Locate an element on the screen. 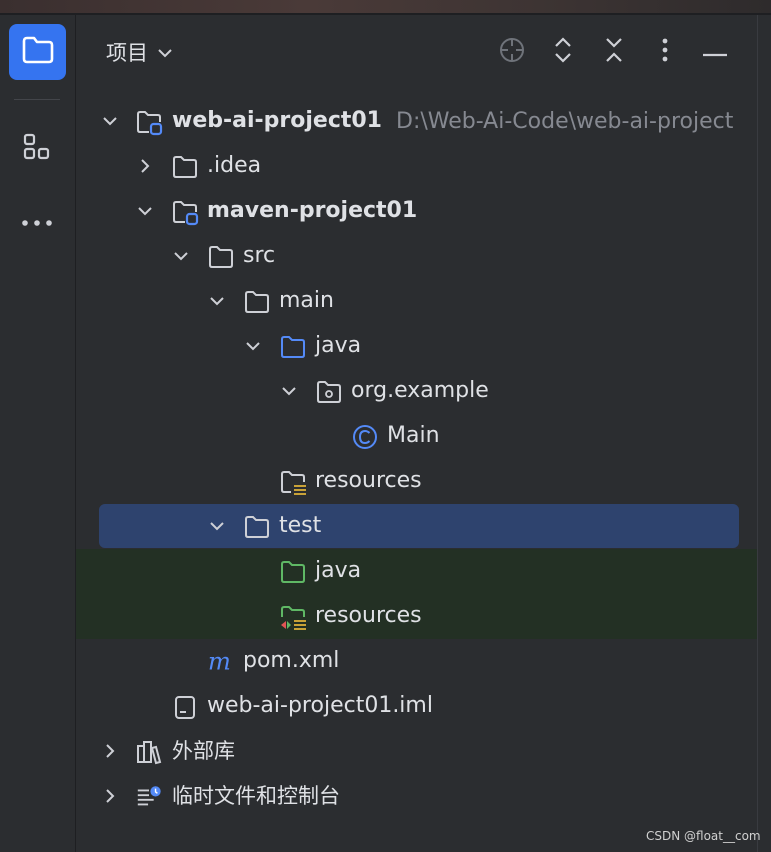  tree-label: web-ai-project01.iml is located at coordinates (320, 705).